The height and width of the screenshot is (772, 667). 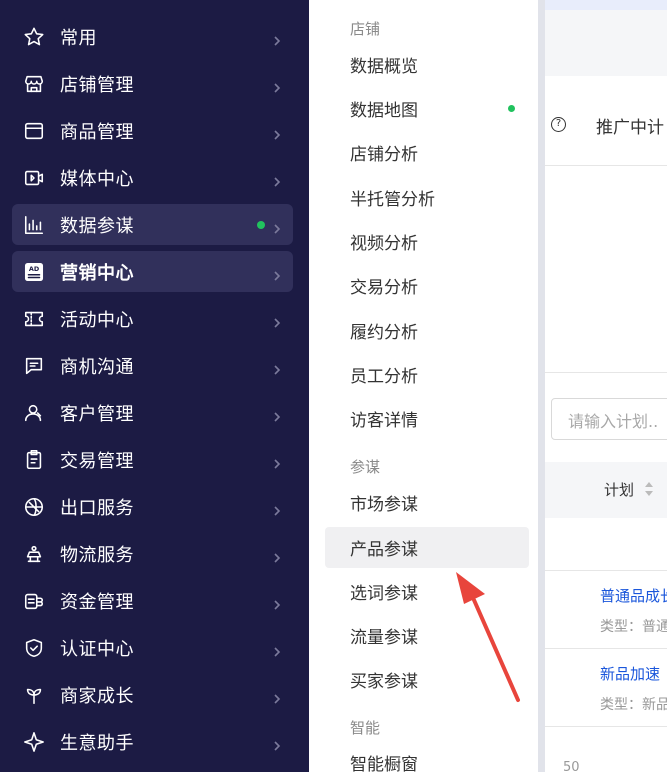 I want to click on plan-type: 类型：普通, so click(x=633, y=627).